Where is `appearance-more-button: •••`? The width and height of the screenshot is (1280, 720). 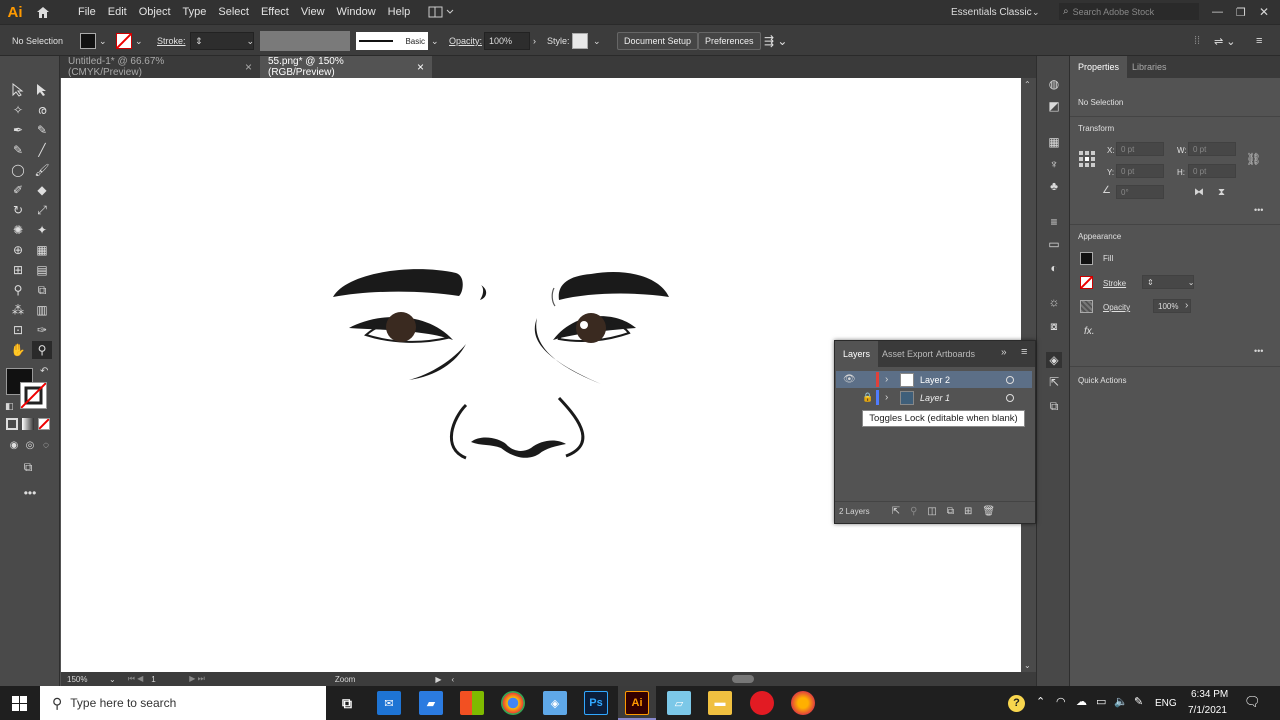
appearance-more-button: ••• is located at coordinates (1258, 351).